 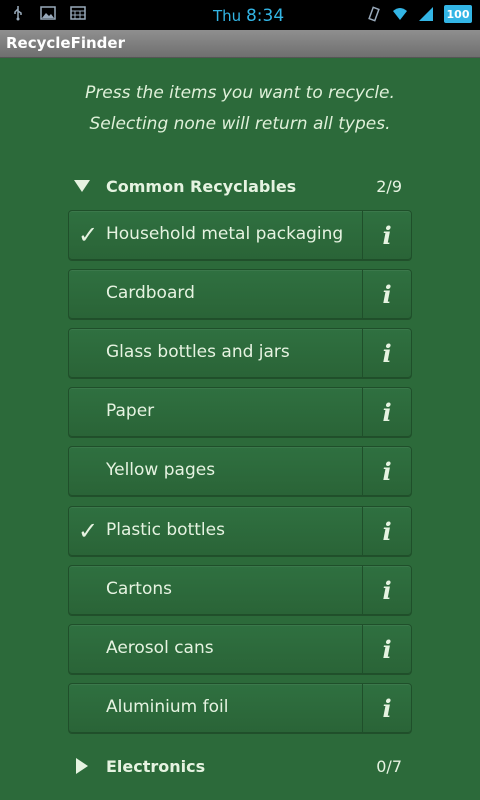 I want to click on section-header-electronics: Electronics 0/7, so click(x=240, y=766).